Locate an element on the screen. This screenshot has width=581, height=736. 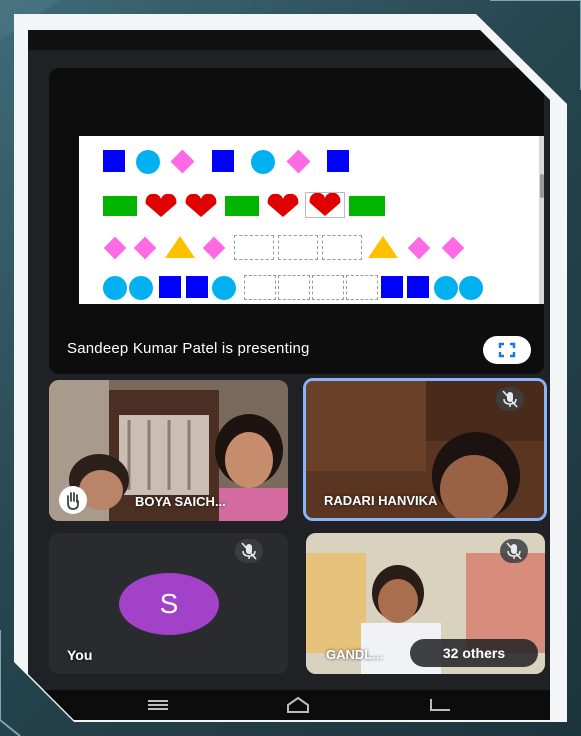
participant-tile-gandla: GANDL... 32 others is located at coordinates (425, 603).